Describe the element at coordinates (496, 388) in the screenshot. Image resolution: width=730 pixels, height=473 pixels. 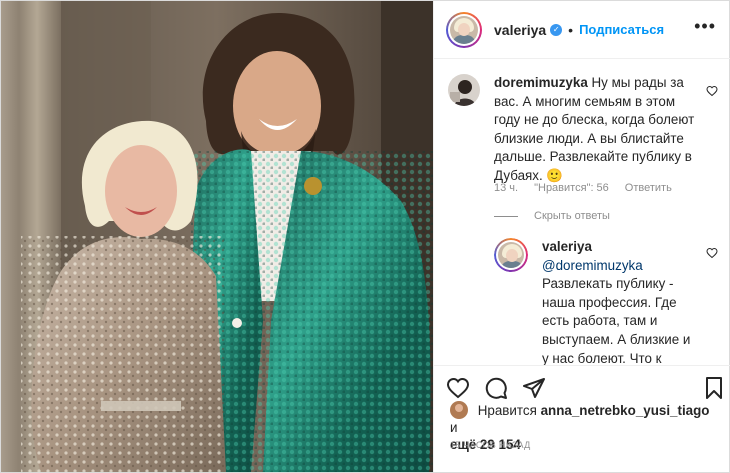
I see `comment-icon` at that location.